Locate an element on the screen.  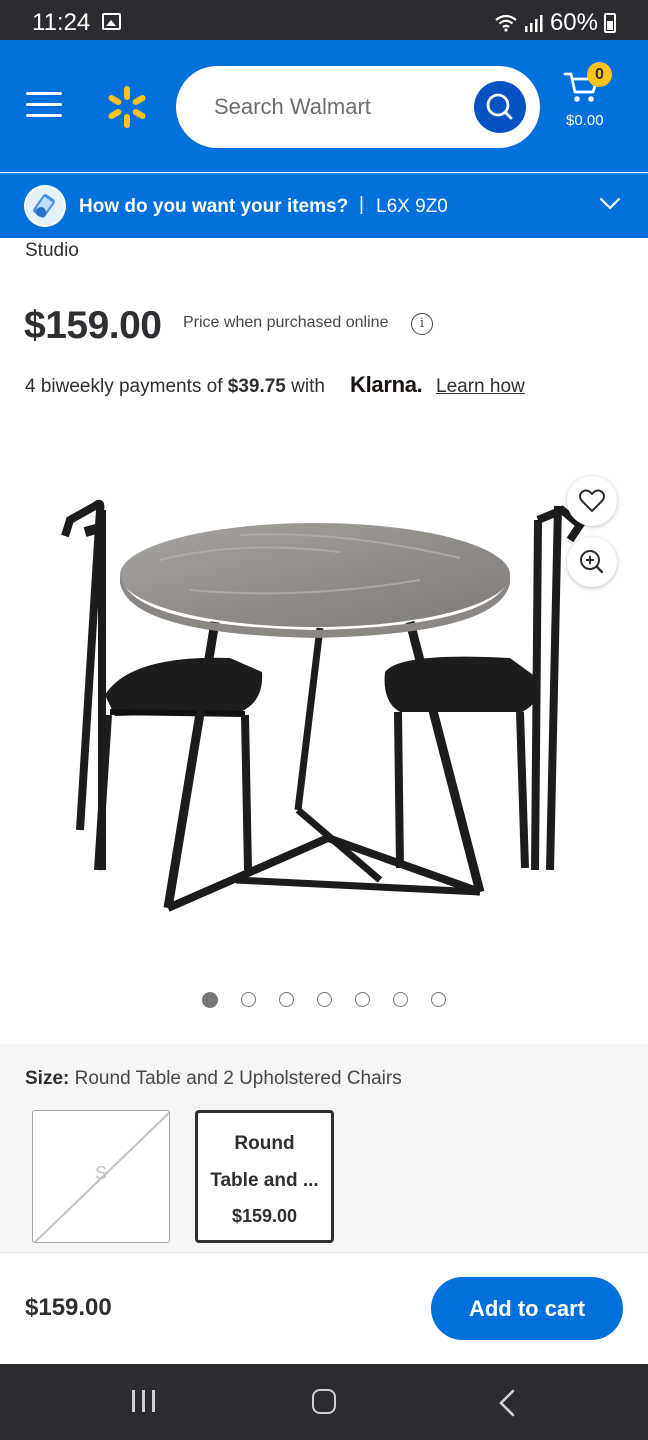
brand-name-fragment: Studio is located at coordinates (52, 250).